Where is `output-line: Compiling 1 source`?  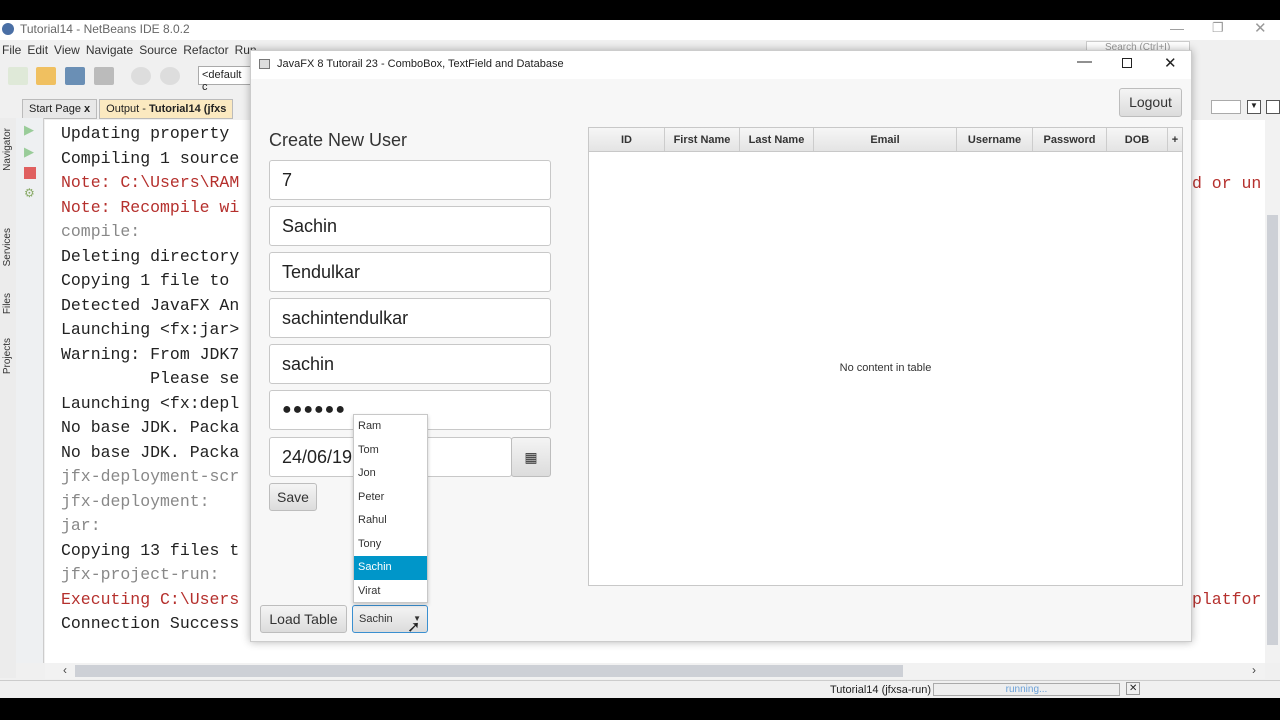 output-line: Compiling 1 source is located at coordinates (150, 158).